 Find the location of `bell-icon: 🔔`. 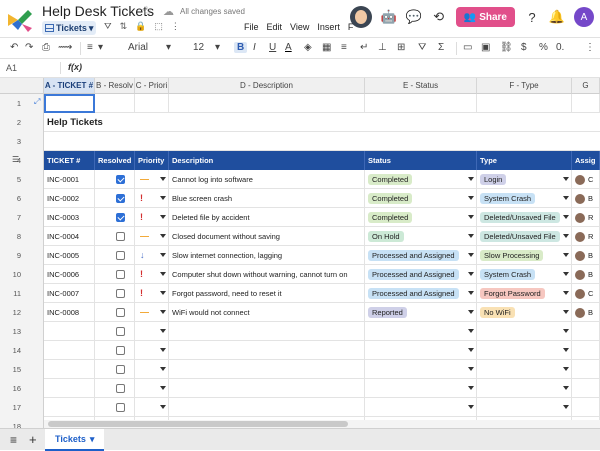

bell-icon: 🔔 is located at coordinates (557, 17).